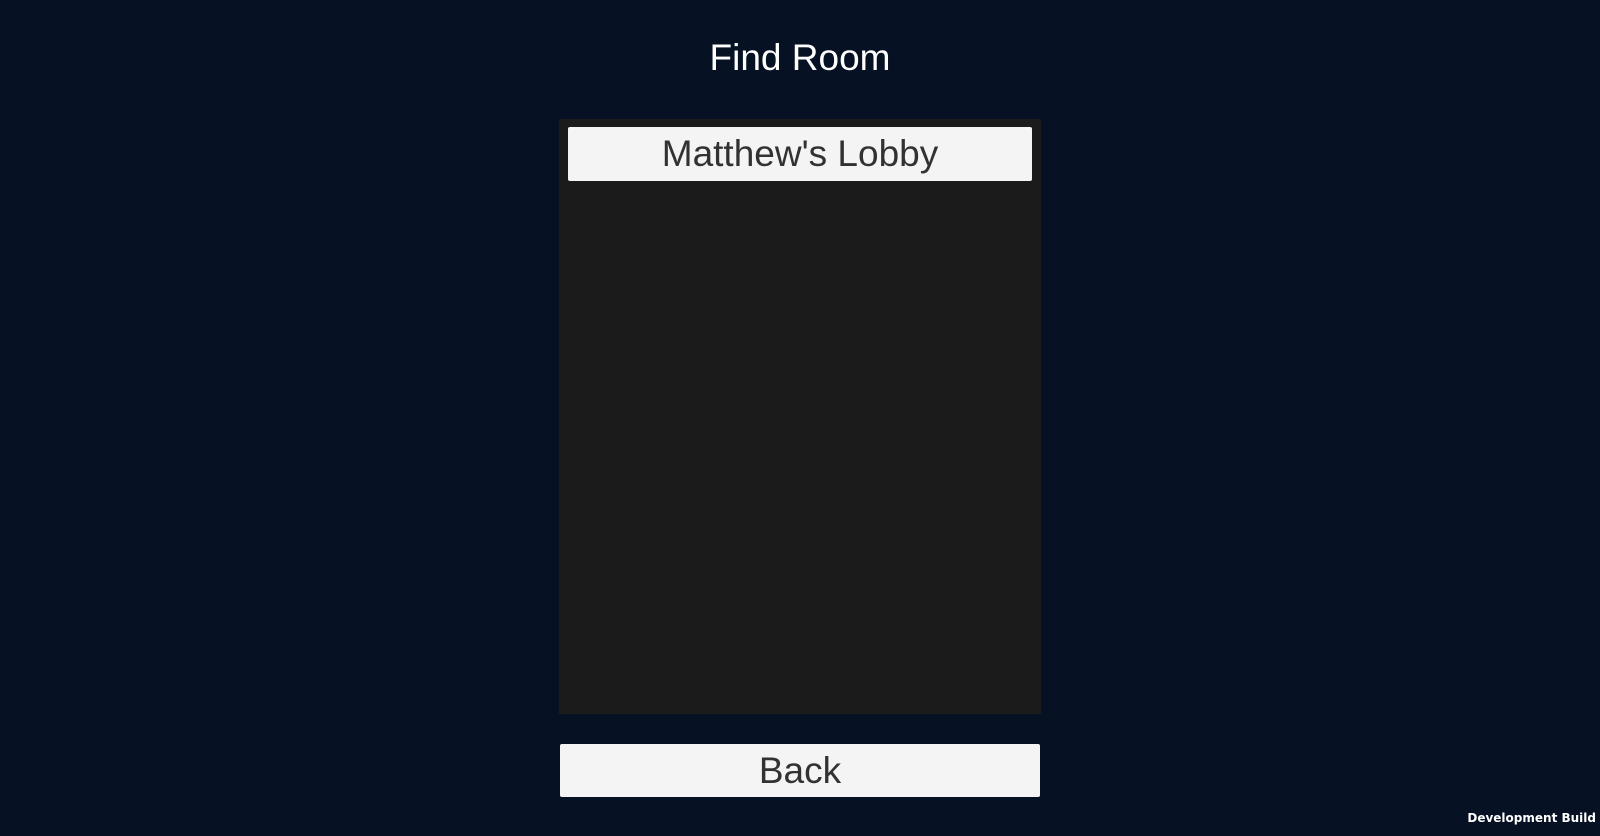 This screenshot has height=836, width=1600. Describe the element at coordinates (800, 57) in the screenshot. I see `page-title: Find Room` at that location.